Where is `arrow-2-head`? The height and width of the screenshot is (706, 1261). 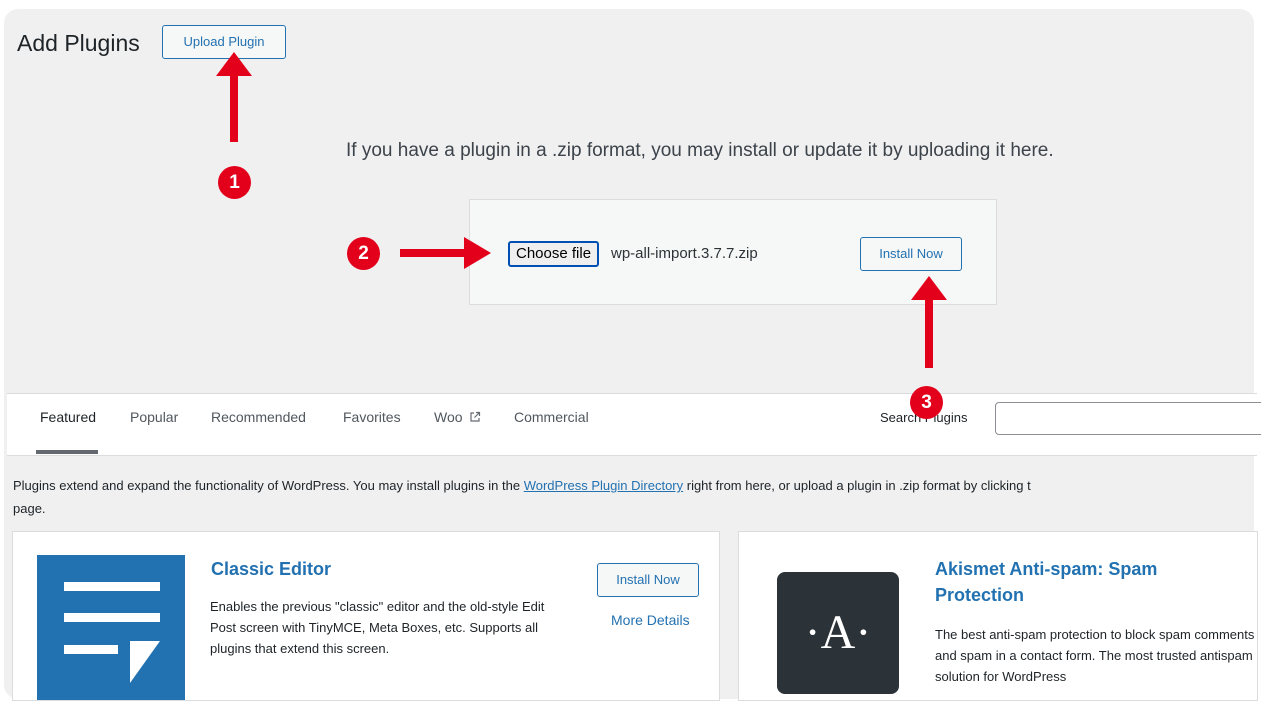
arrow-2-head is located at coordinates (477, 253).